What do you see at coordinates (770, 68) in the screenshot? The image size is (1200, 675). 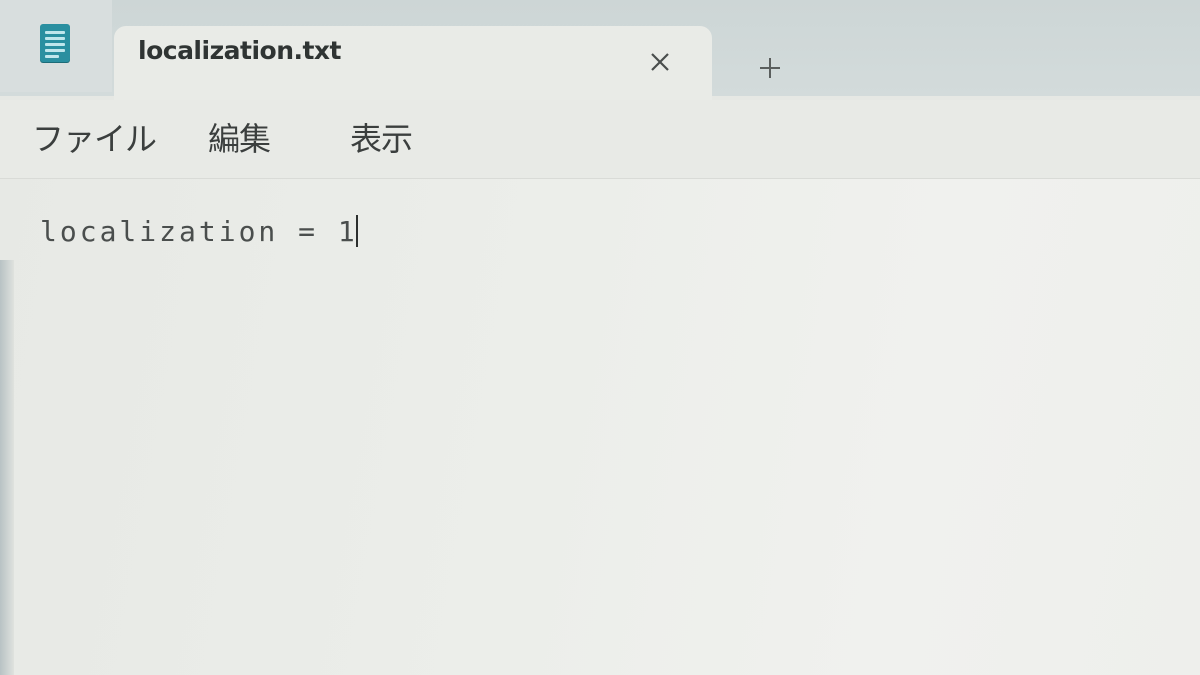 I see `plus-icon` at bounding box center [770, 68].